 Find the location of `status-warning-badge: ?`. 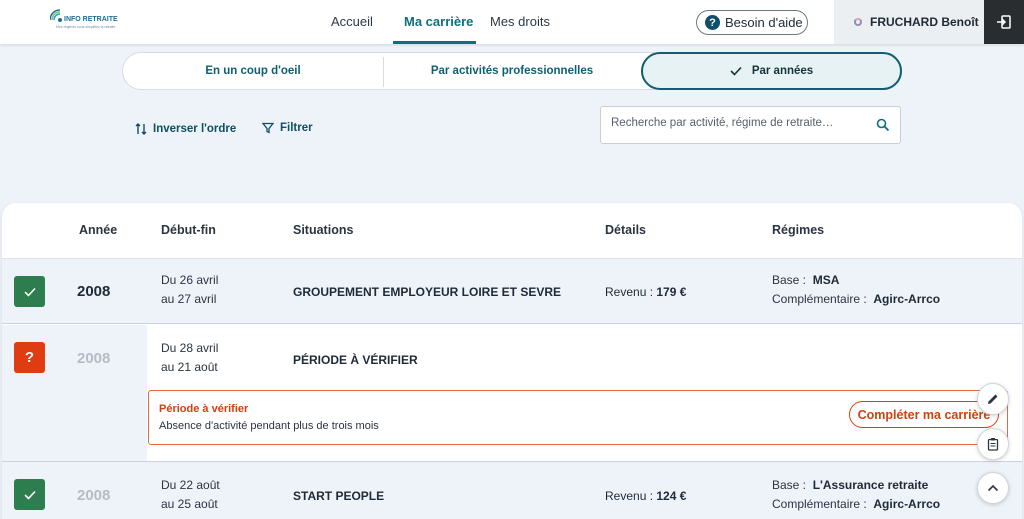

status-warning-badge: ? is located at coordinates (29, 357).